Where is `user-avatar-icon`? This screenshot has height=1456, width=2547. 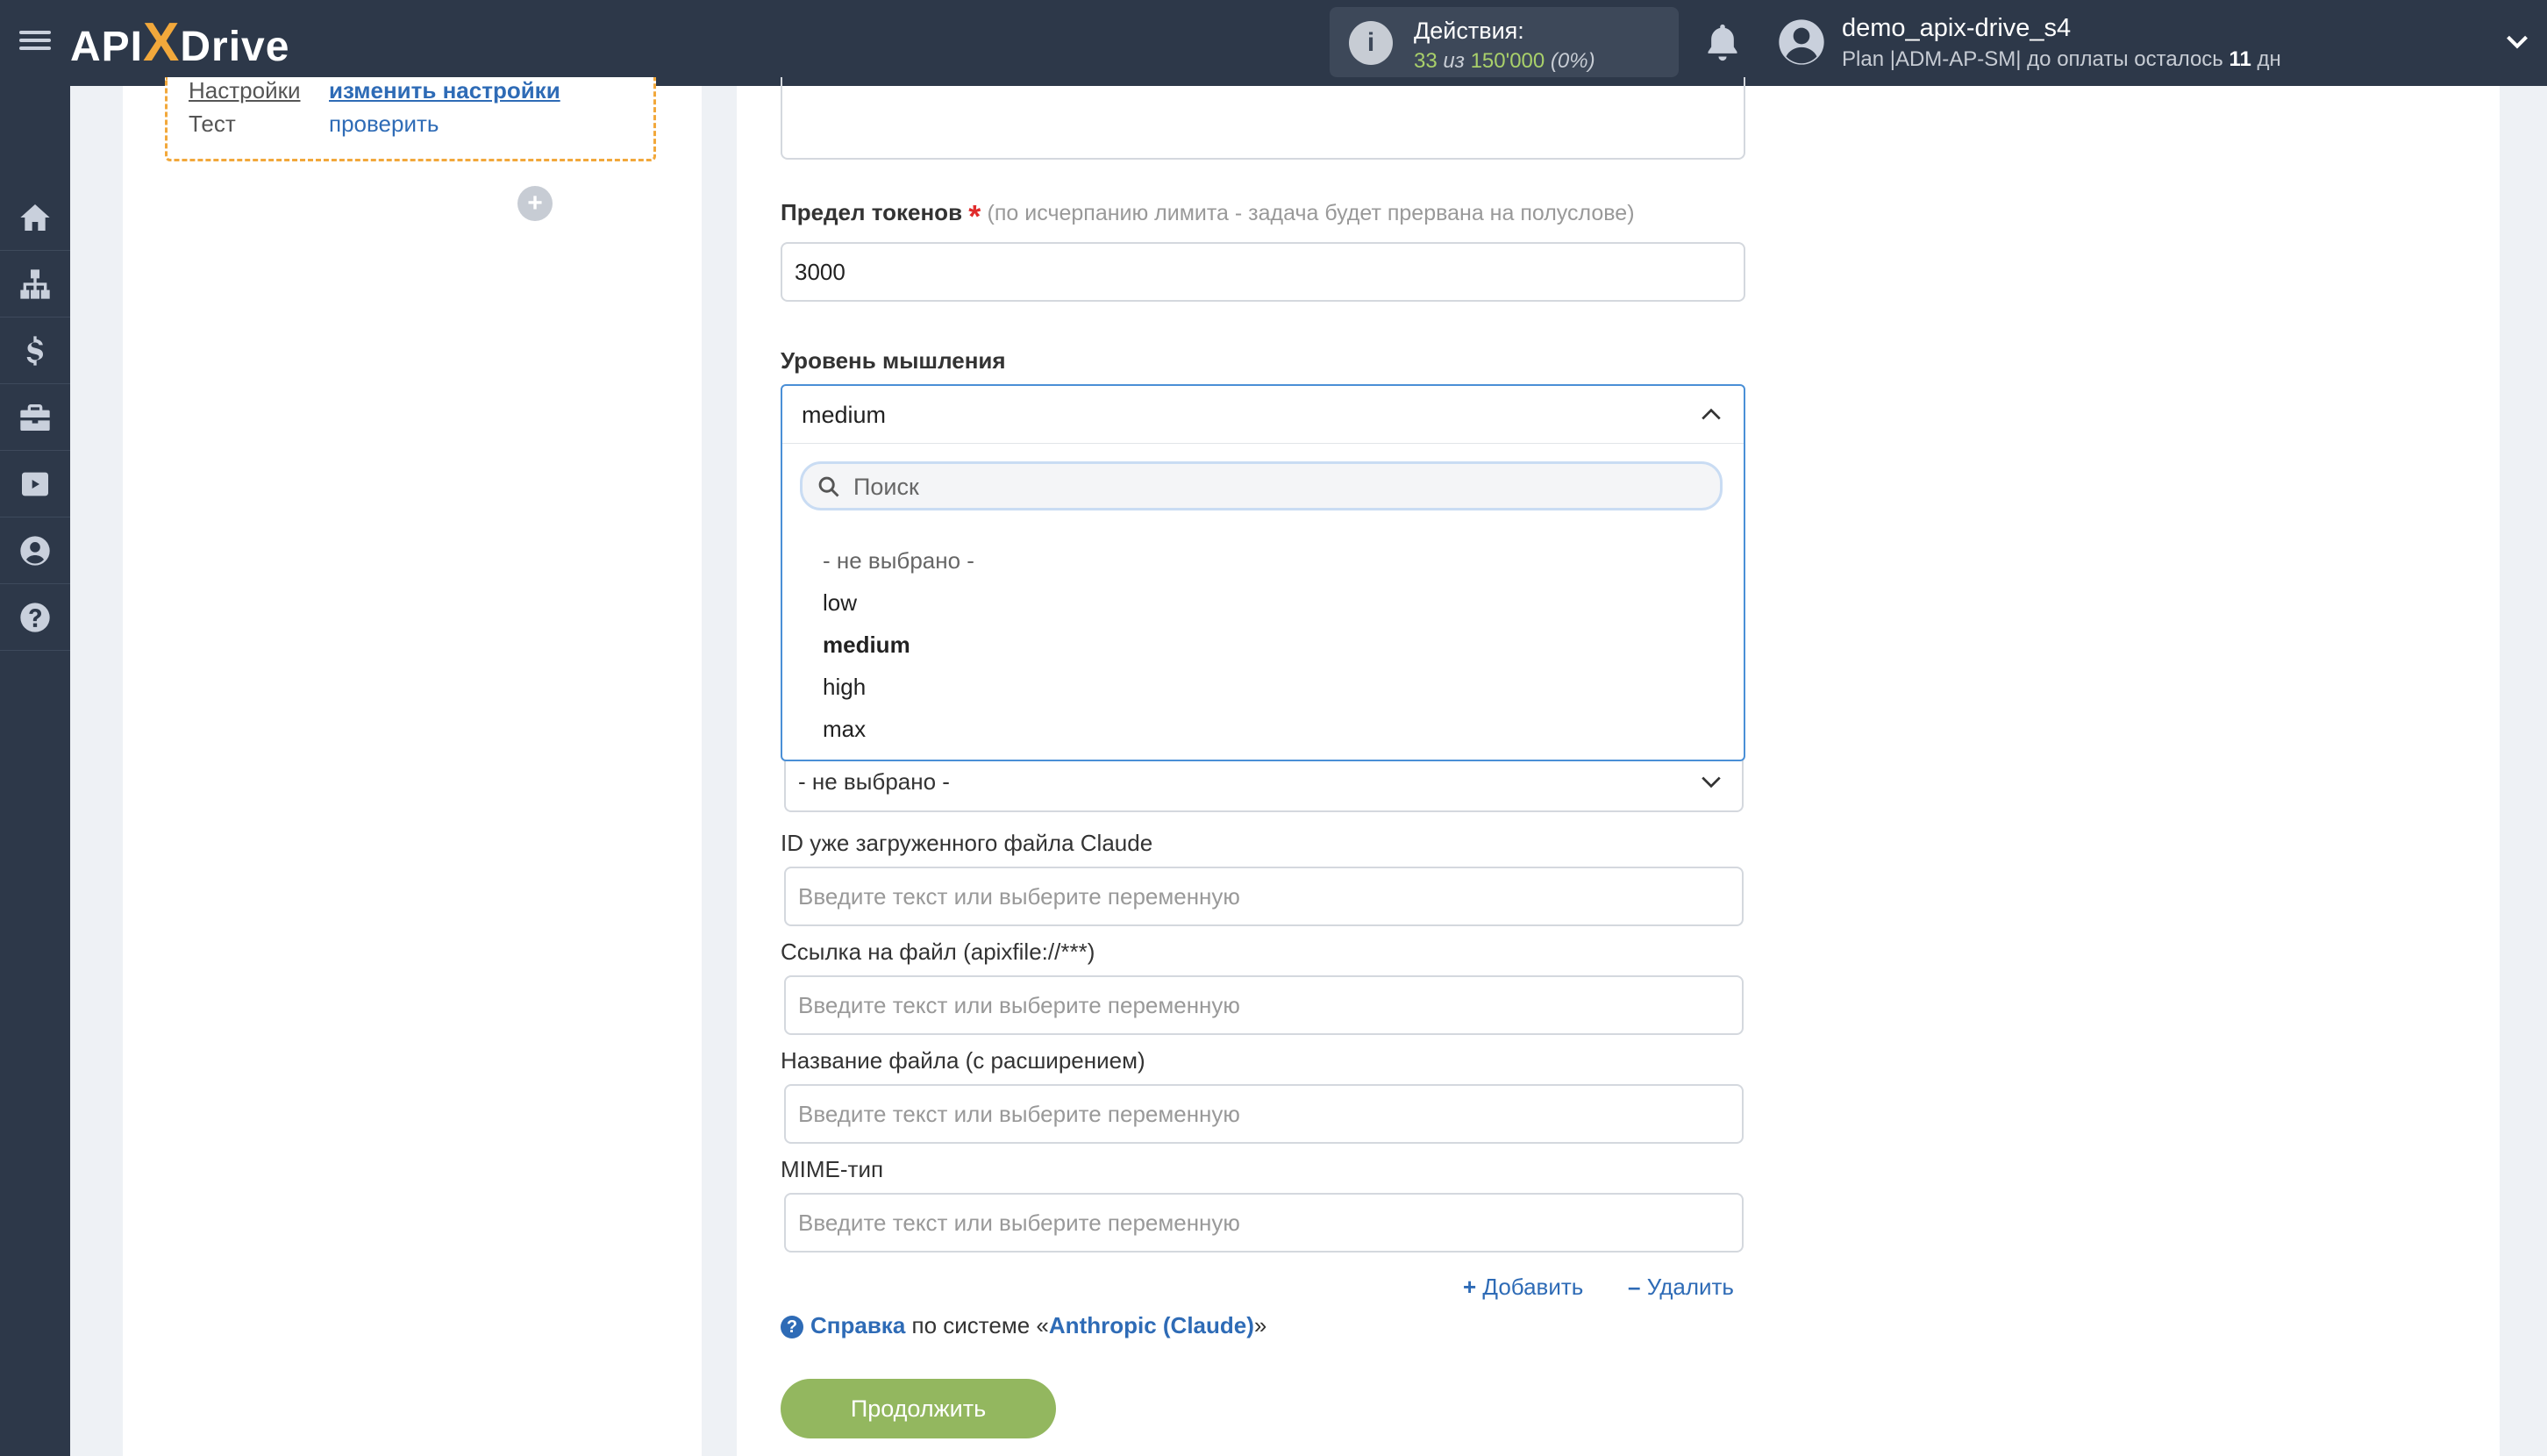
user-avatar-icon is located at coordinates (1802, 42).